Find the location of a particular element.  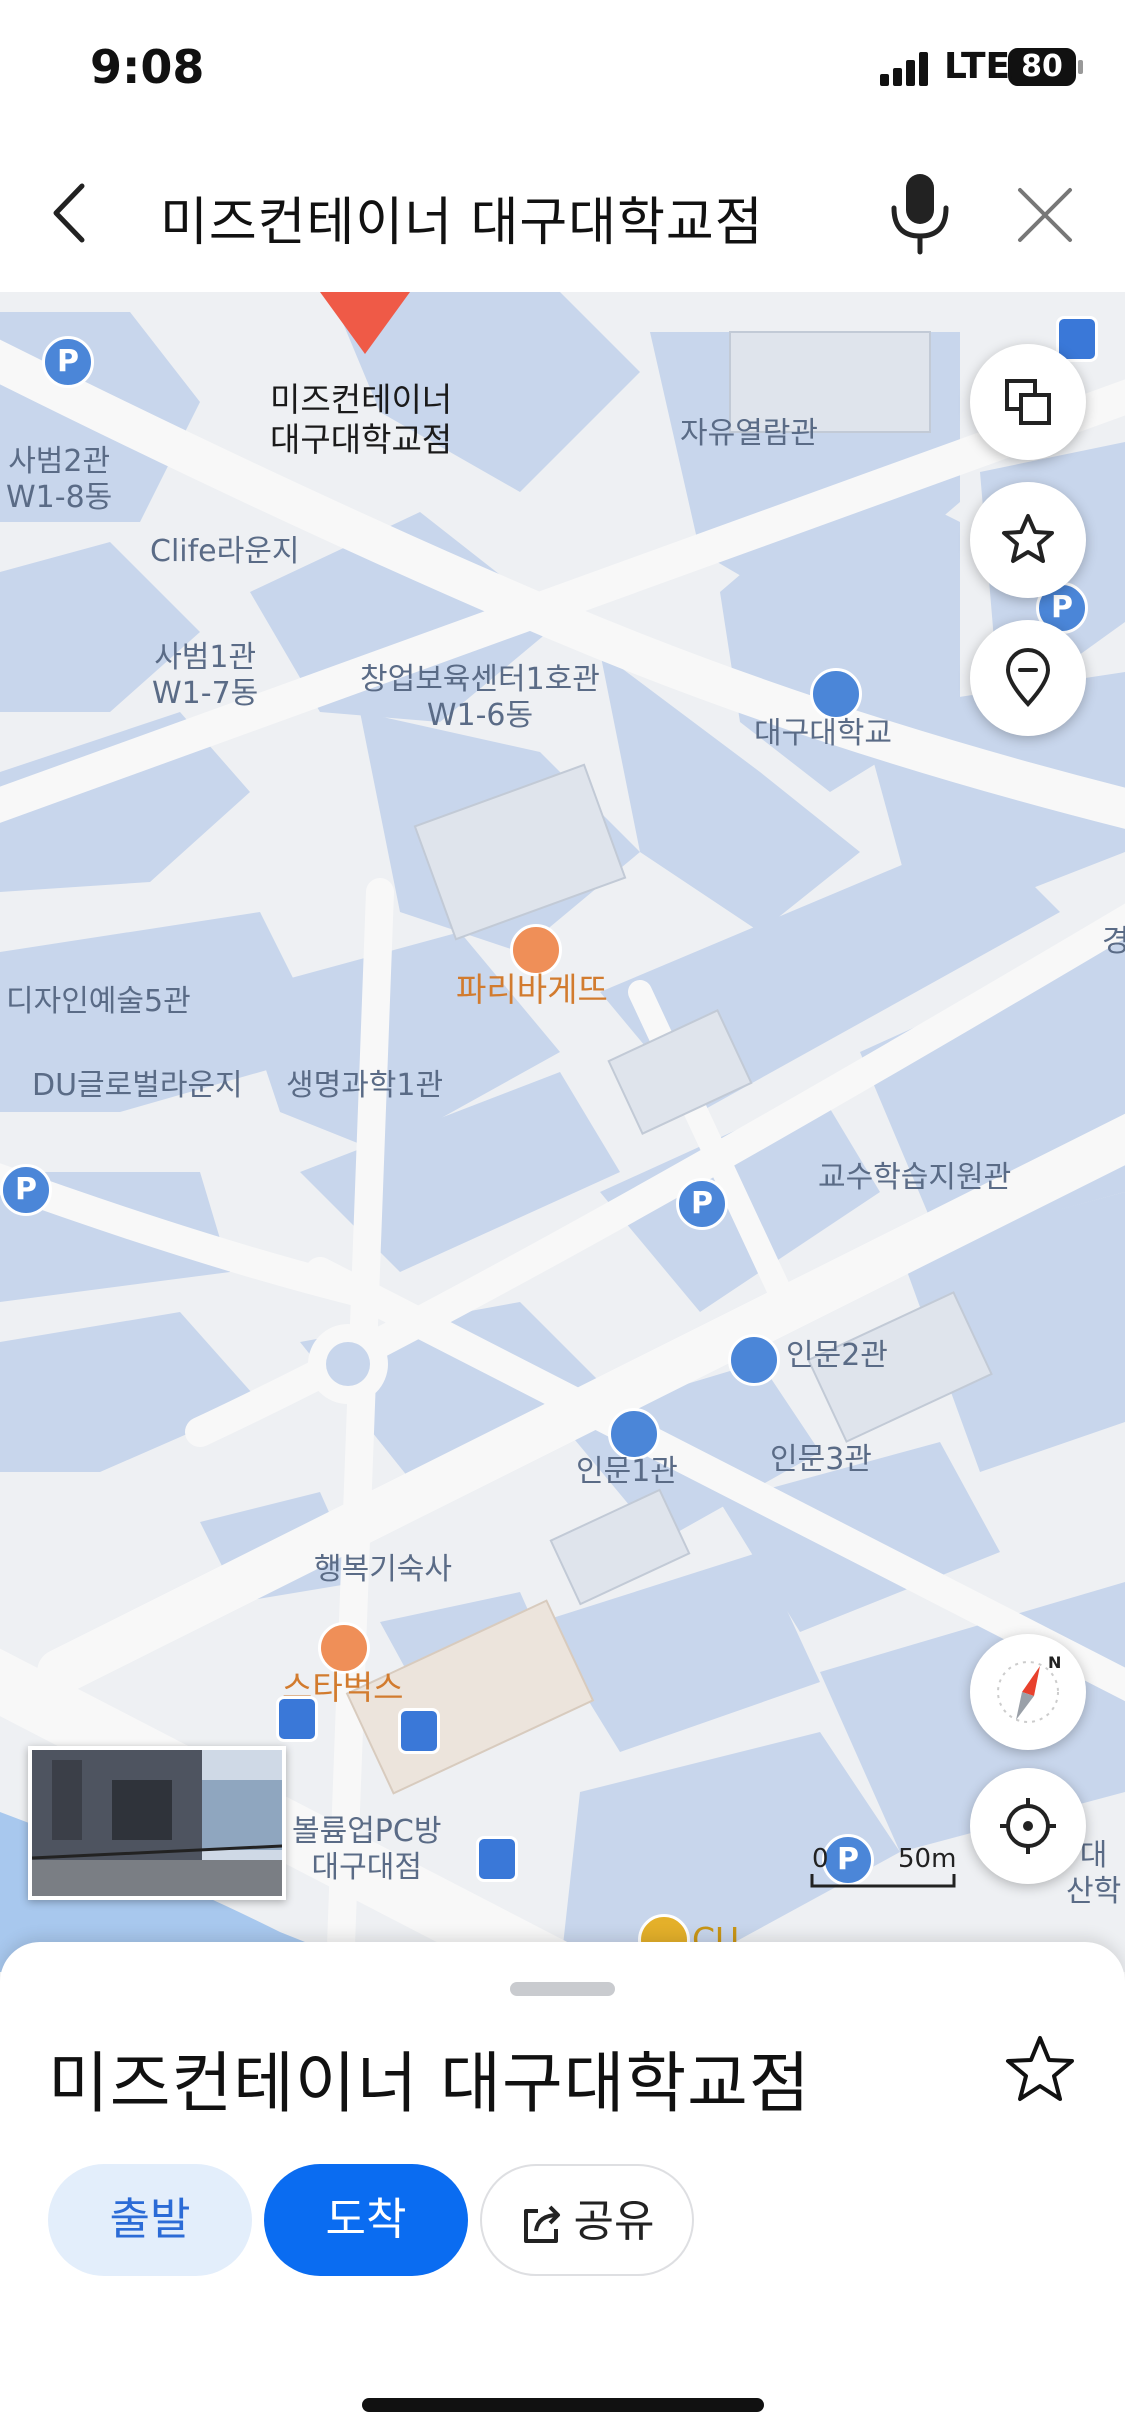

compass-letter: N is located at coordinates (1054, 1662).